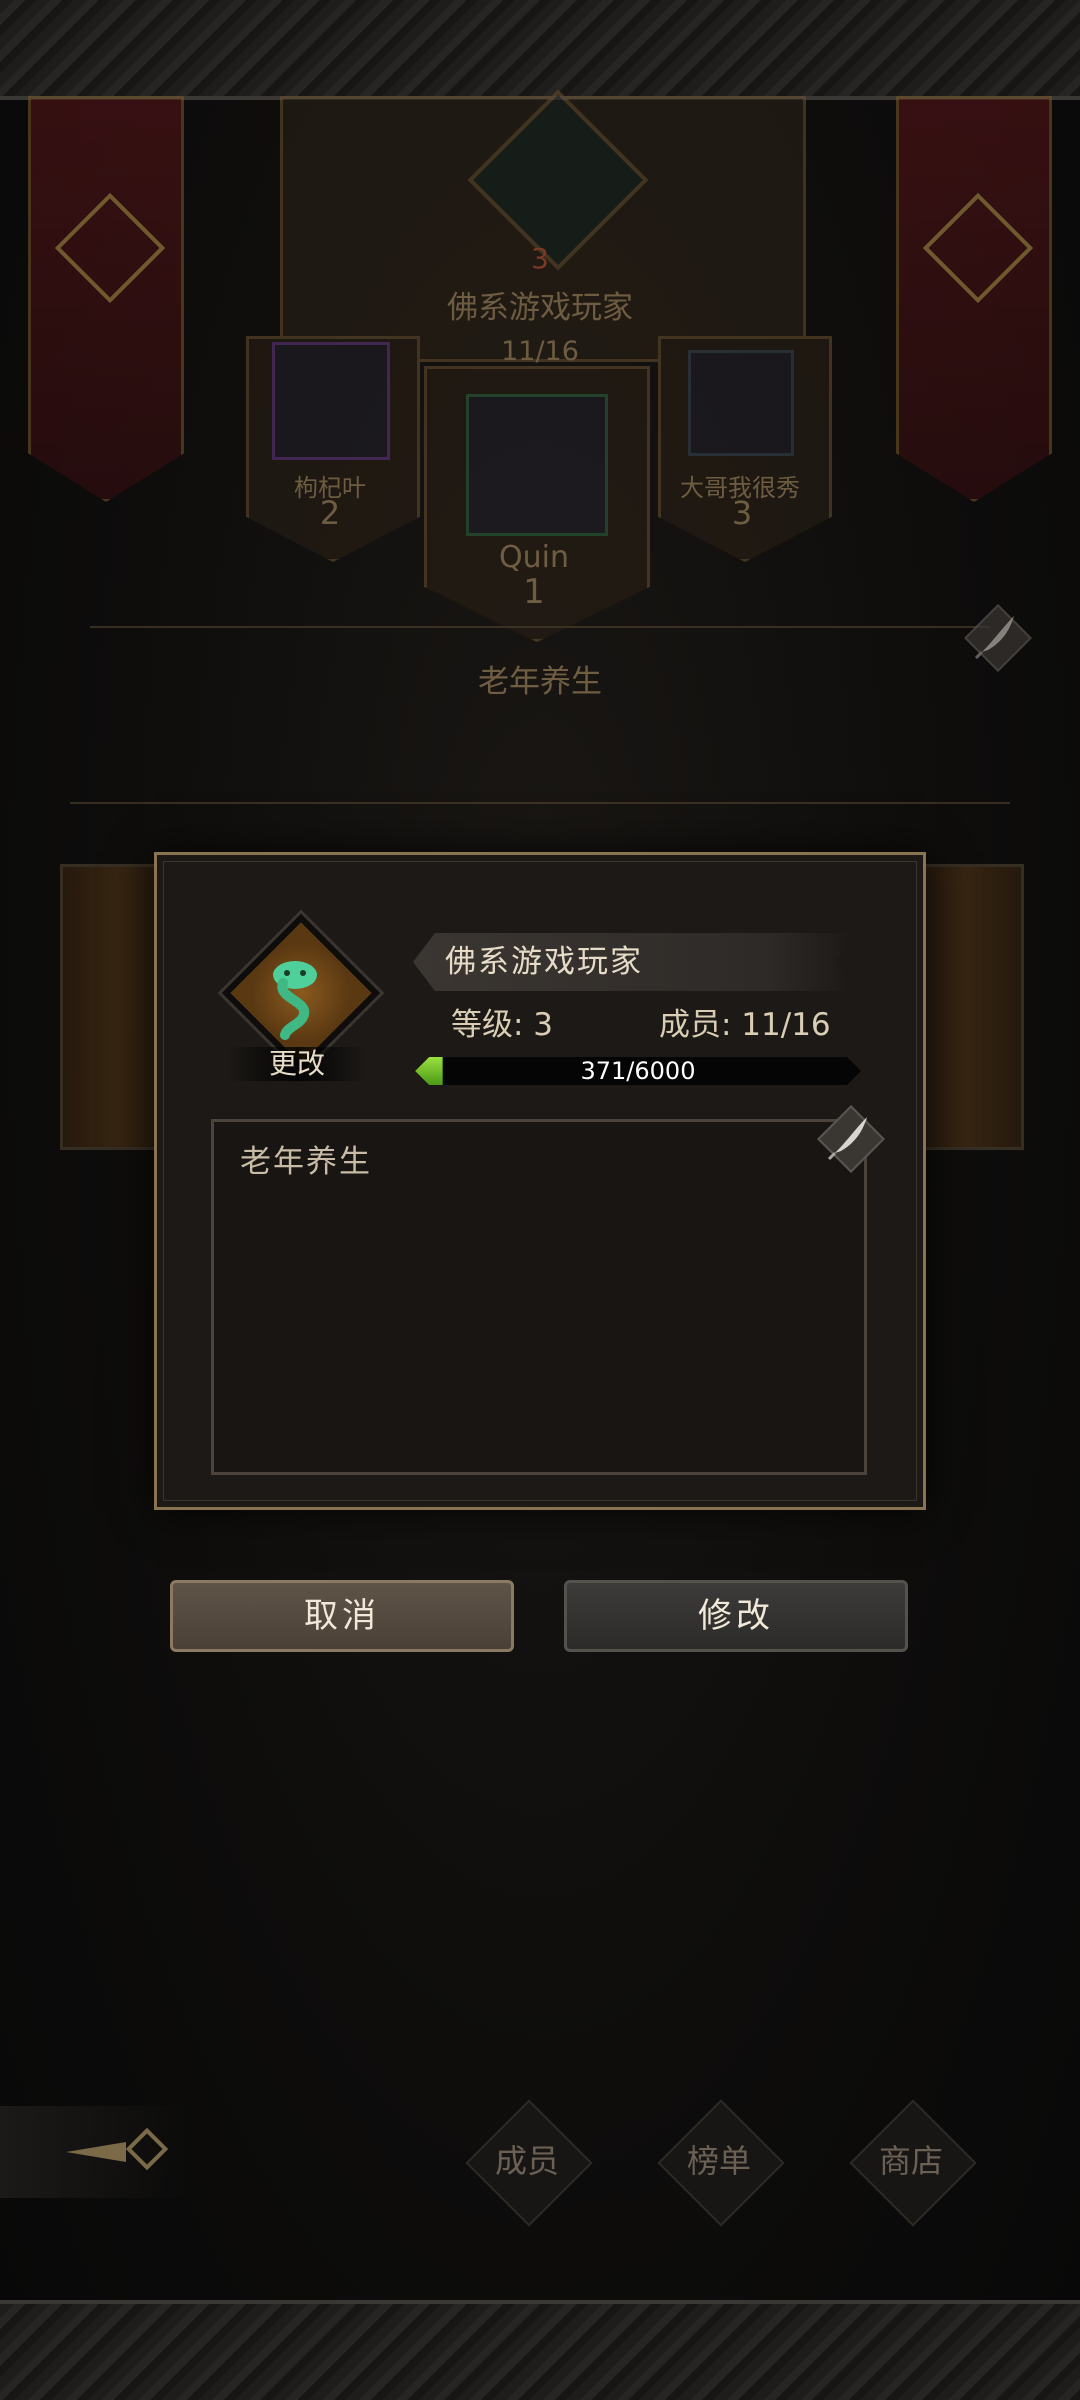 The width and height of the screenshot is (1080, 2400). I want to click on right-banner, so click(974, 299).